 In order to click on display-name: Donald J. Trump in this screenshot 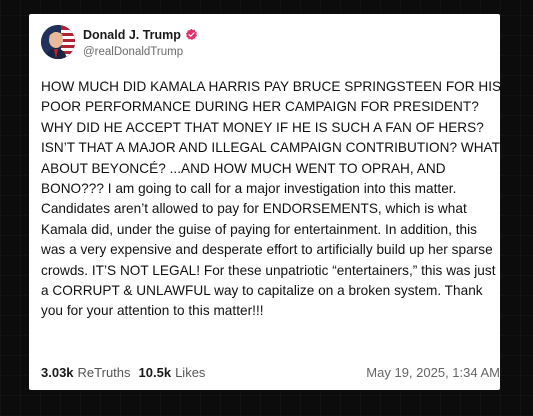, I will do `click(132, 35)`.